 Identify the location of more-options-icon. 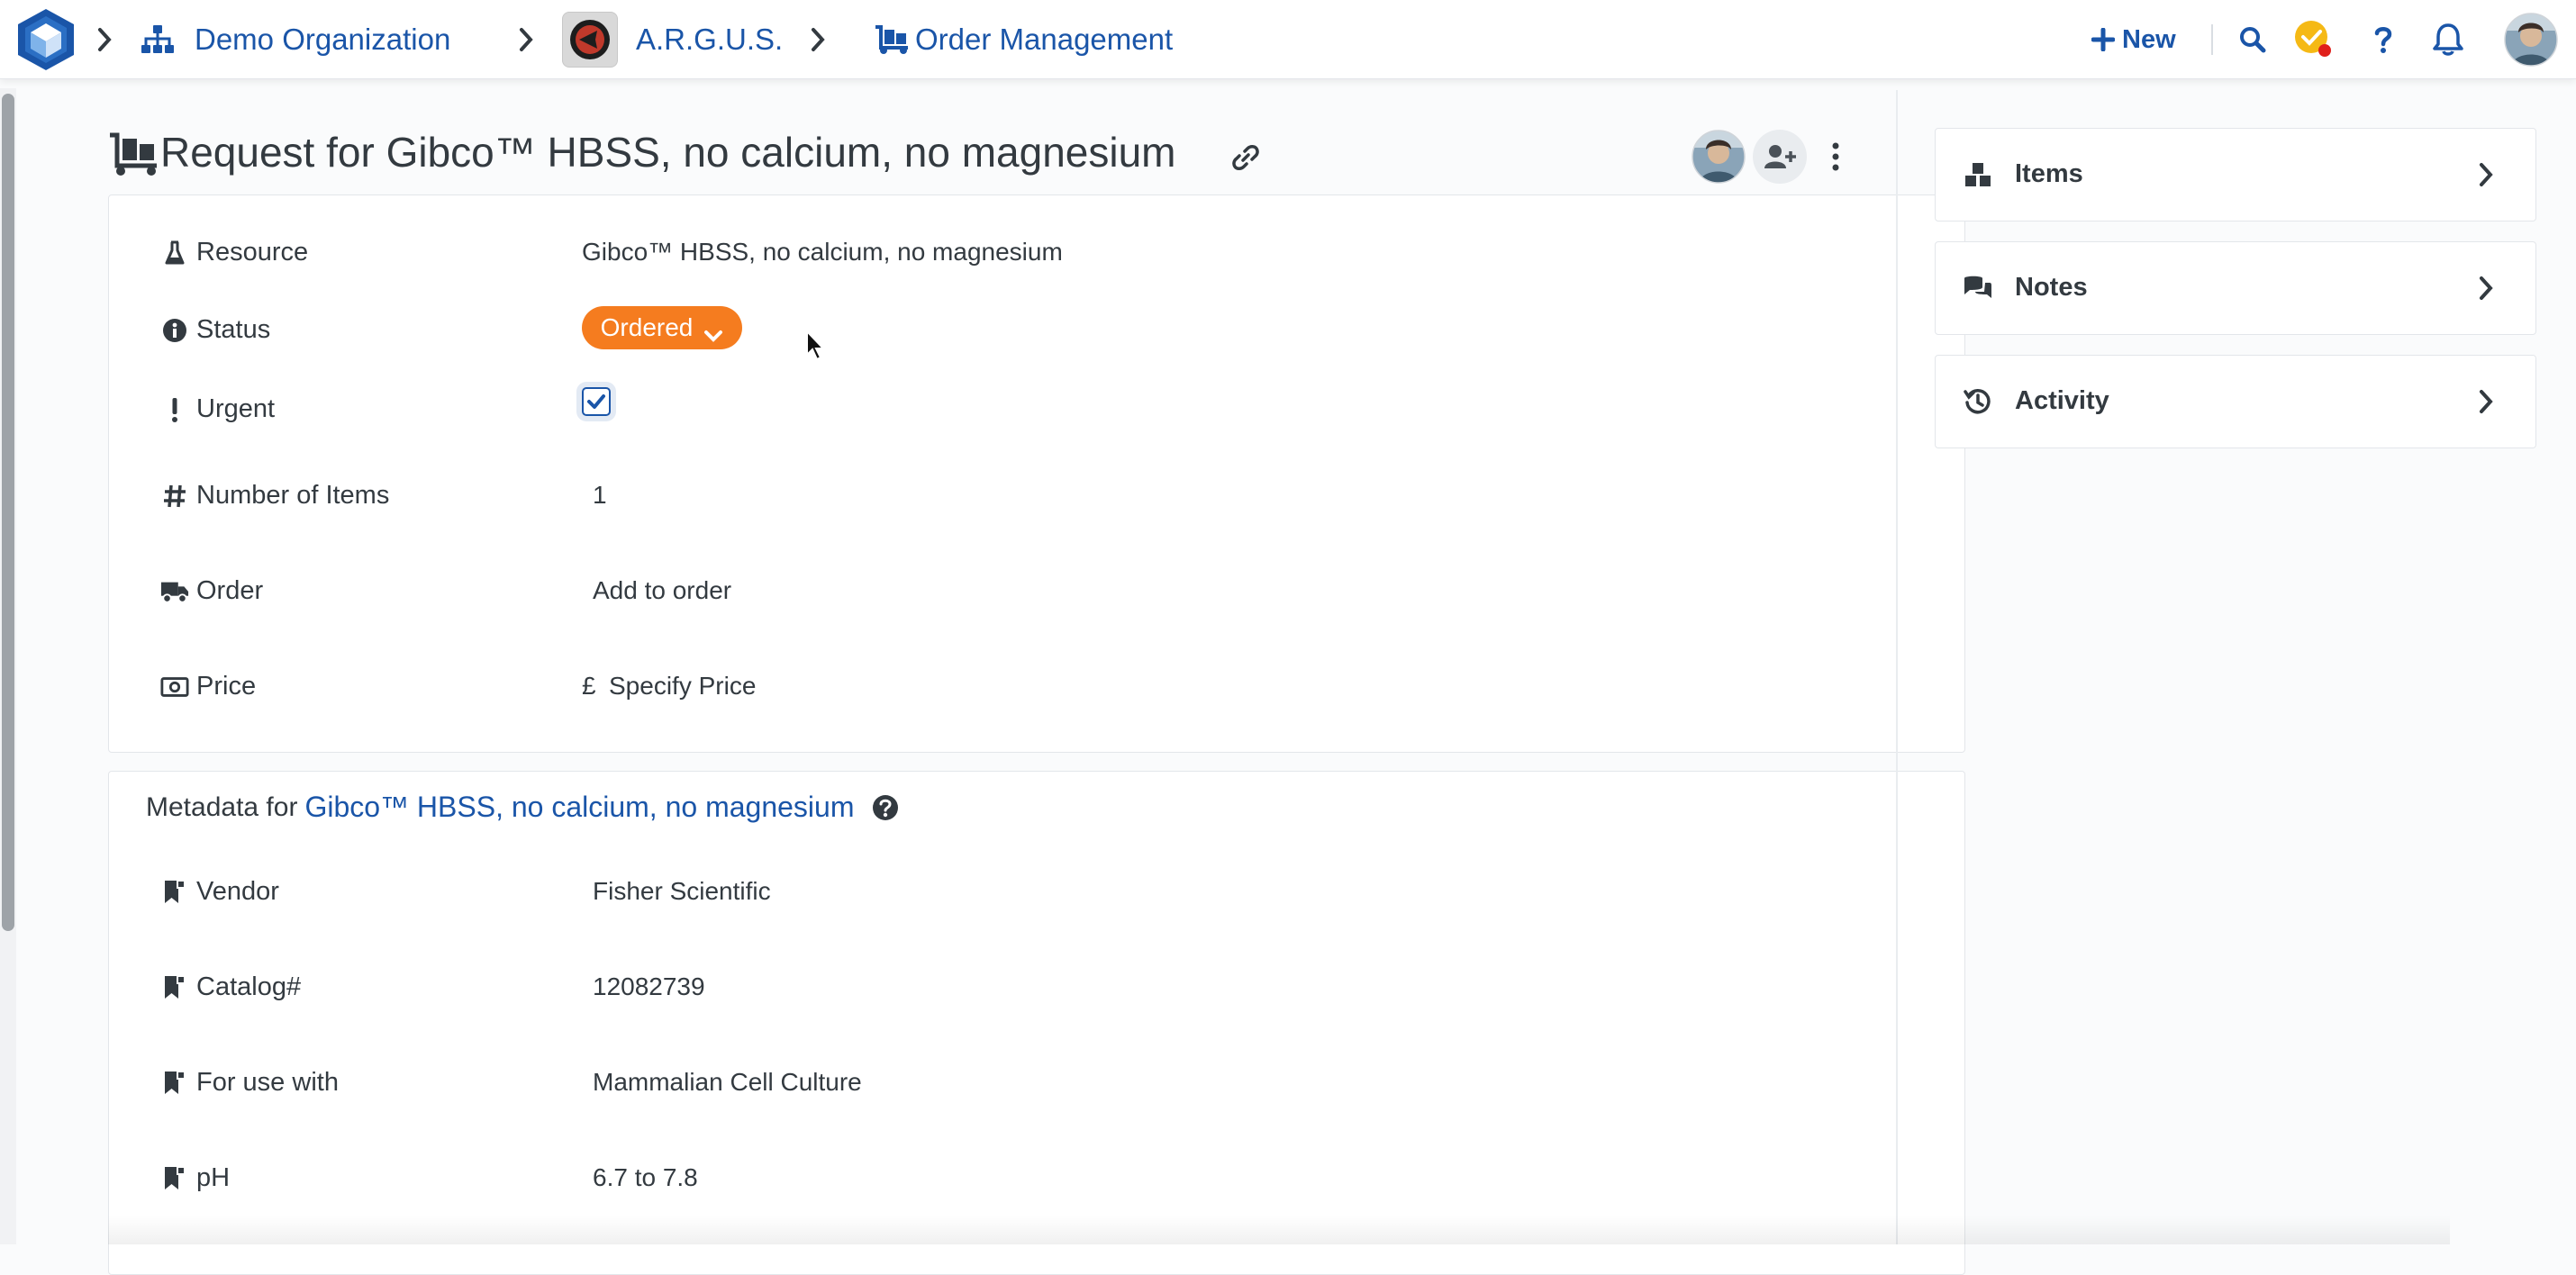
(1835, 156).